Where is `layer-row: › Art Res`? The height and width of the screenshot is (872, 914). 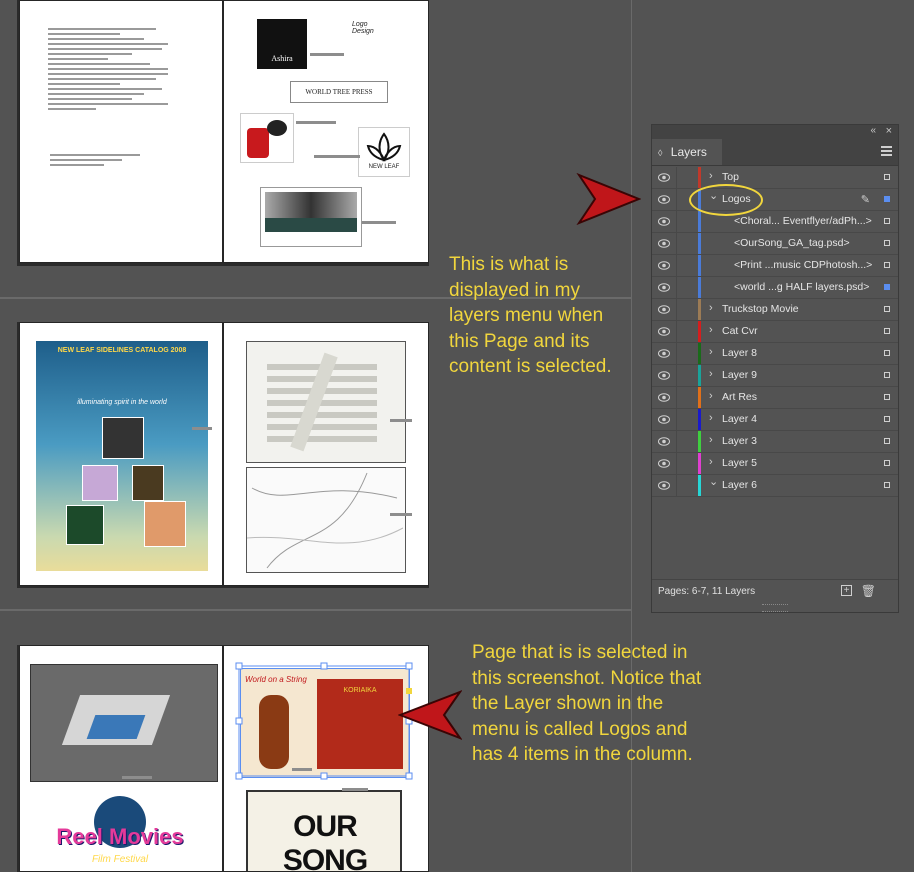
layer-row: › Art Res is located at coordinates (775, 398).